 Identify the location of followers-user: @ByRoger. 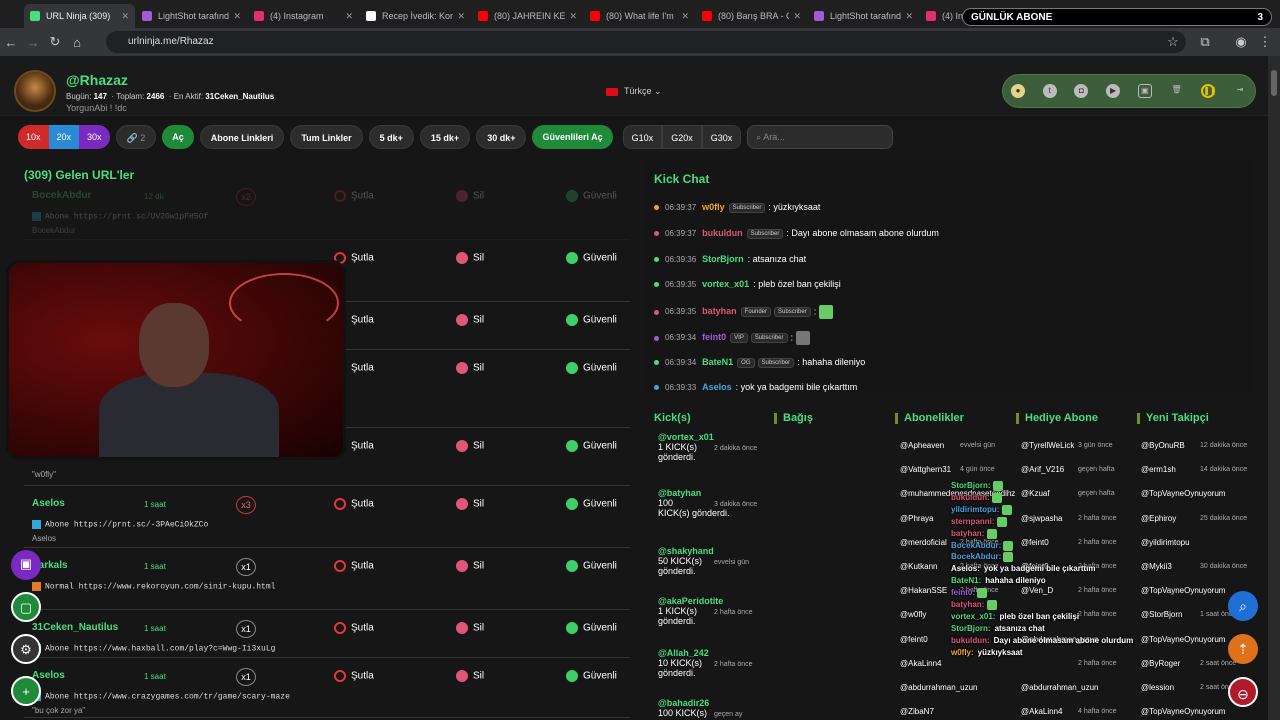
(1160, 663).